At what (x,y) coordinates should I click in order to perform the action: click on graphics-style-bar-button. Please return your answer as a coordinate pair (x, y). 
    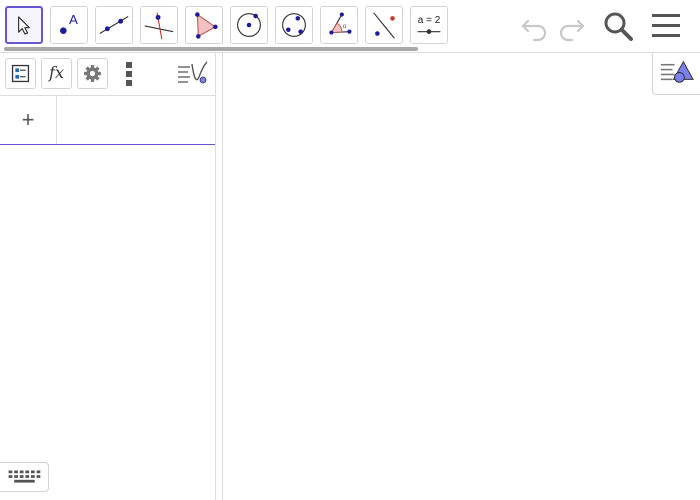
    Looking at the image, I should click on (676, 74).